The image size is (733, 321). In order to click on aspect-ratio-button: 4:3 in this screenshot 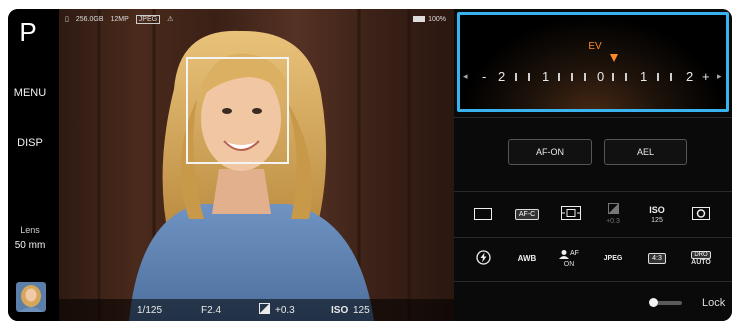, I will do `click(657, 258)`.